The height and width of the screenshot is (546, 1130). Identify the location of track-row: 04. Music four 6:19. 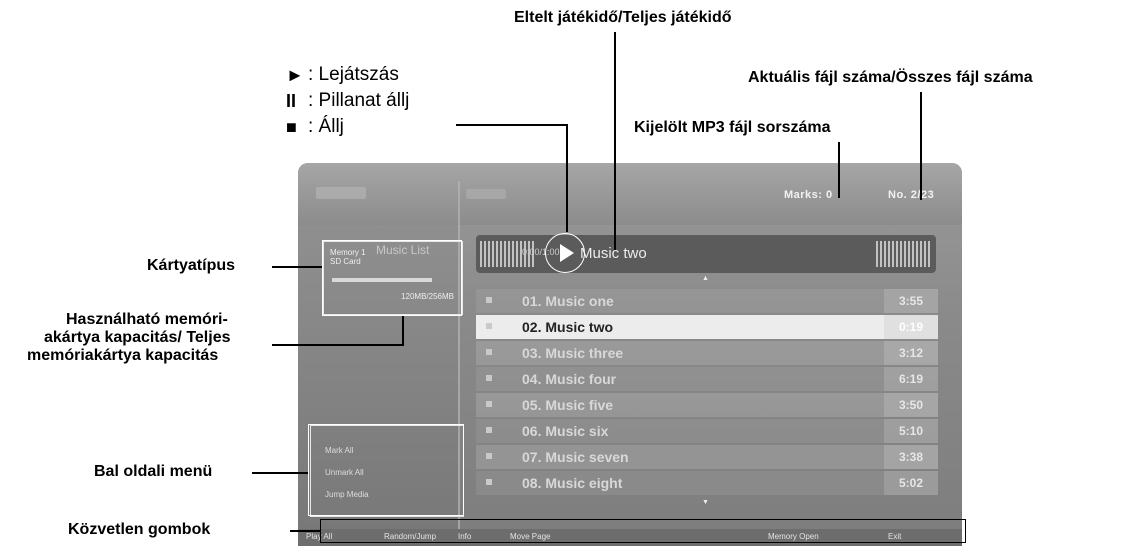
(707, 379).